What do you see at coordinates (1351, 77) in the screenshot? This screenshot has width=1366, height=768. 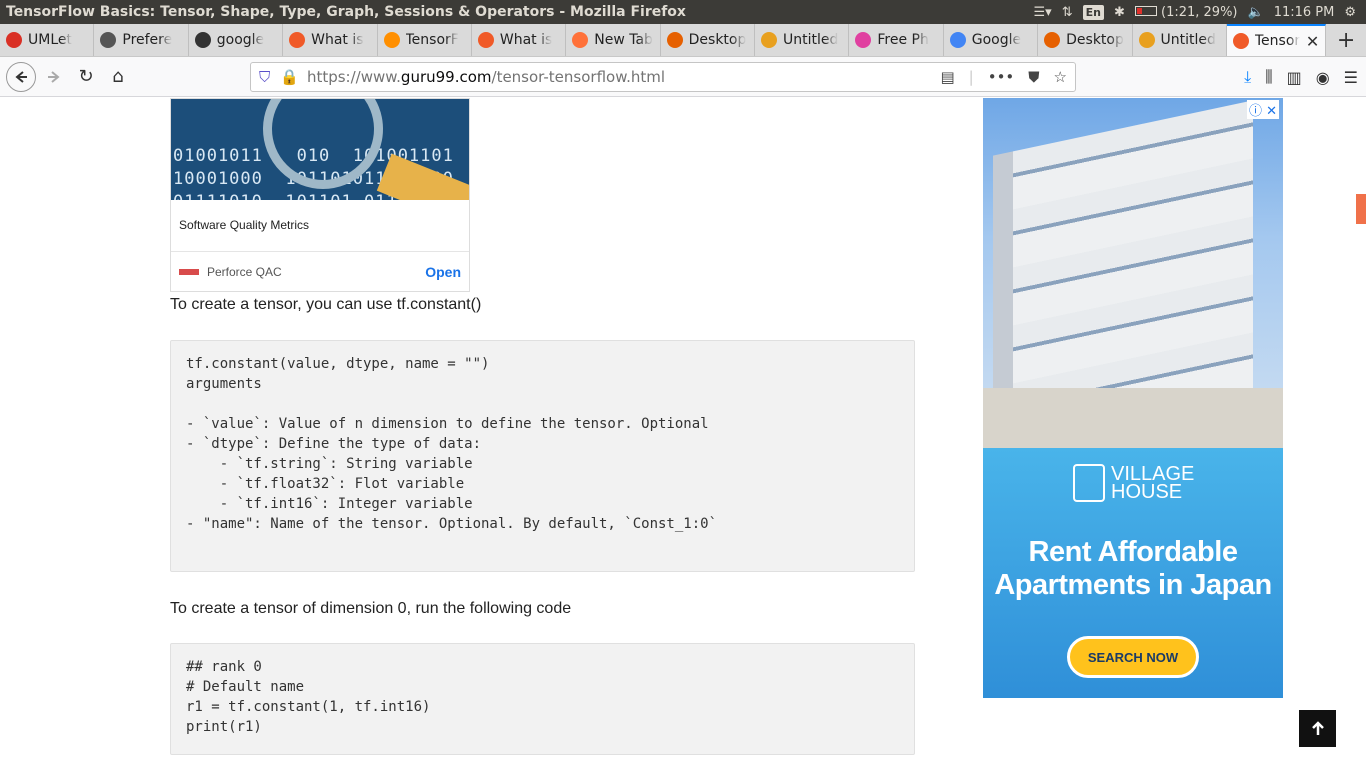 I see `hamburger-menu-icon: ☰` at bounding box center [1351, 77].